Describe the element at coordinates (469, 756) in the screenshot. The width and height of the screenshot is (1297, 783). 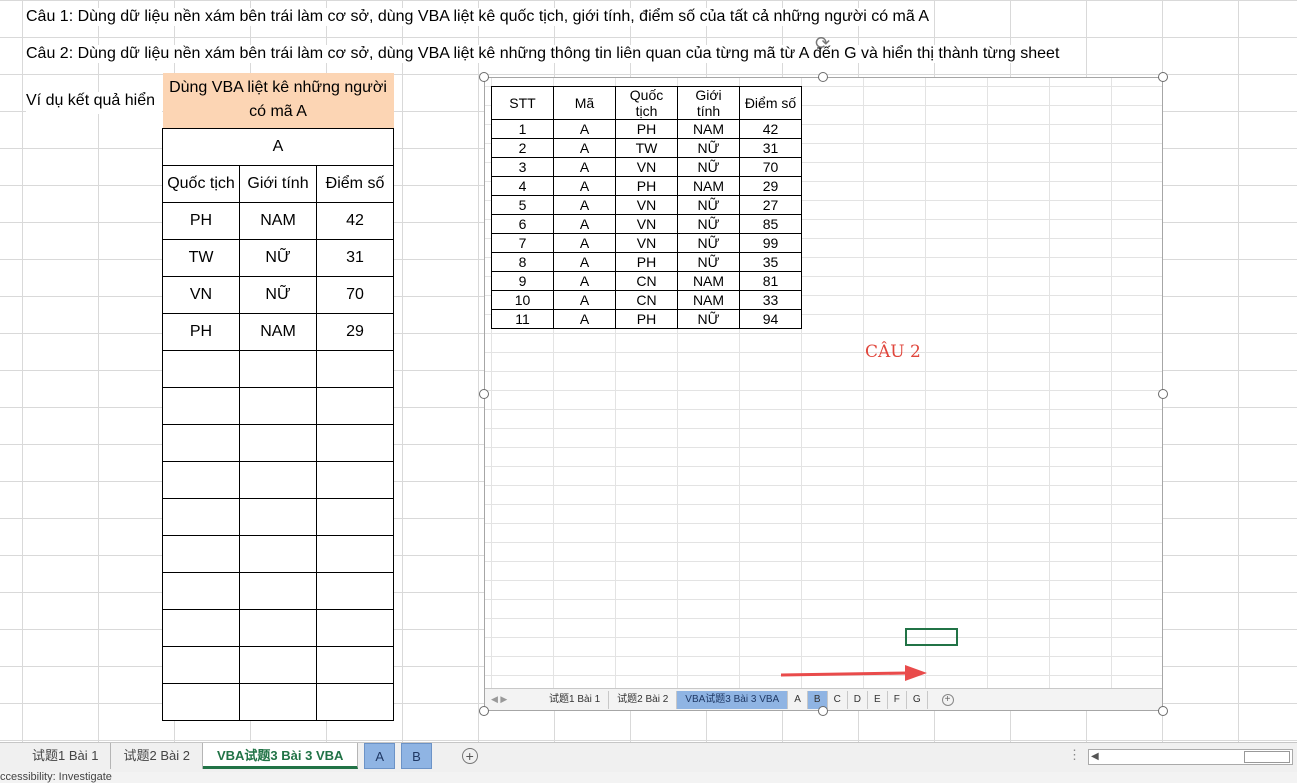
I see `add-sheet-icon: +` at that location.